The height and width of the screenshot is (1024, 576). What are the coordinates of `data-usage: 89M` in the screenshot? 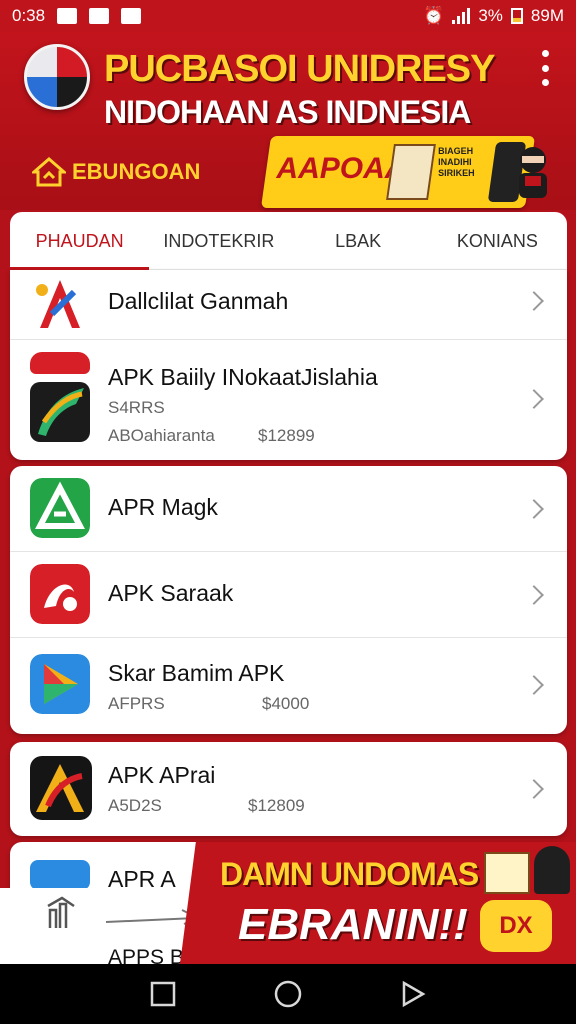 It's located at (547, 15).